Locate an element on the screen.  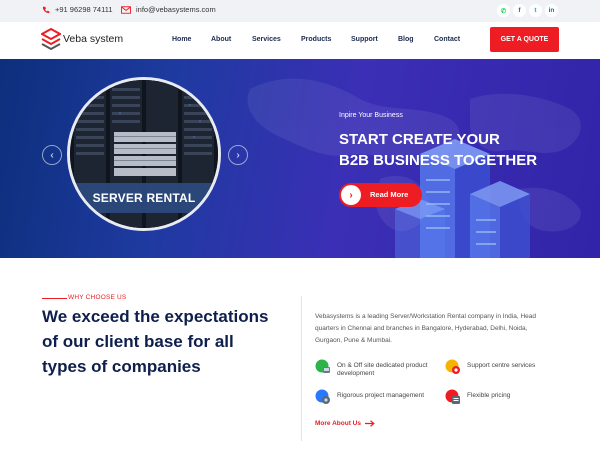
twitter-link: t is located at coordinates (535, 10).